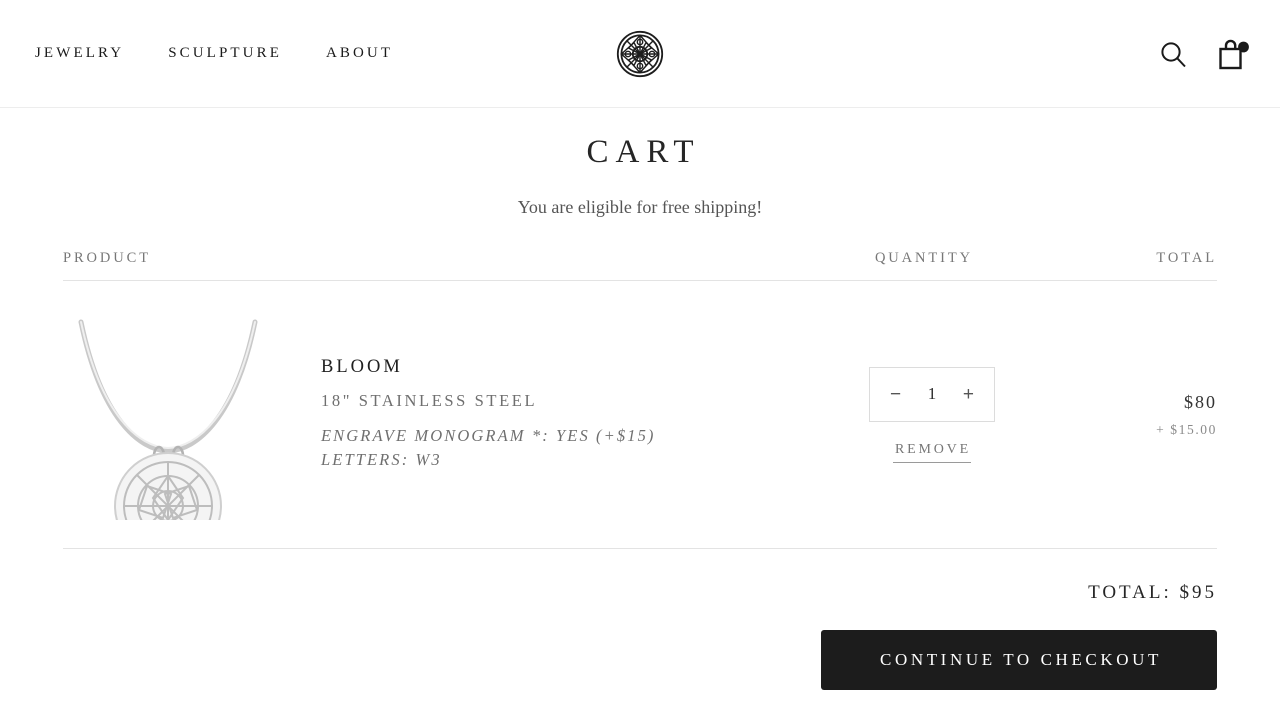  I want to click on quantity-cell: − 1 + REMOVE, so click(932, 414).